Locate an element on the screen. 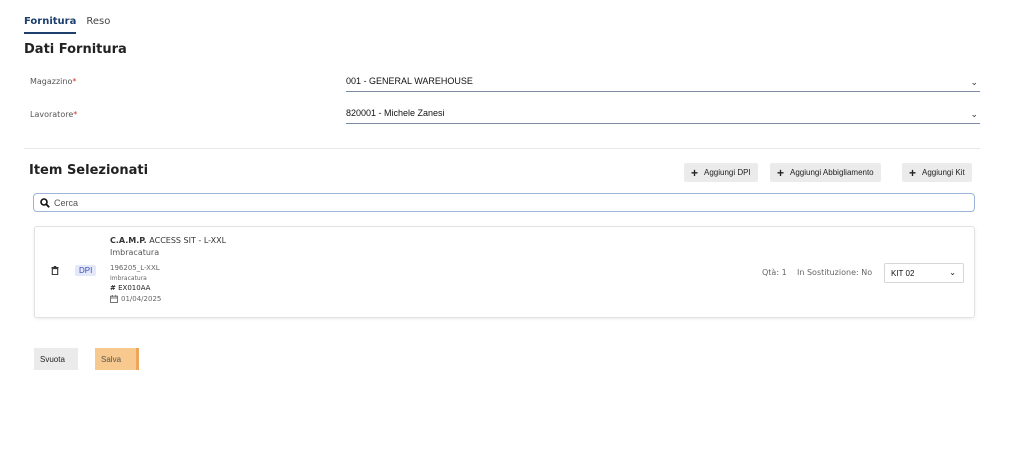 The image size is (1024, 462). item-title: C.A.M.P. ACCESS SIT - L-XXL is located at coordinates (168, 240).